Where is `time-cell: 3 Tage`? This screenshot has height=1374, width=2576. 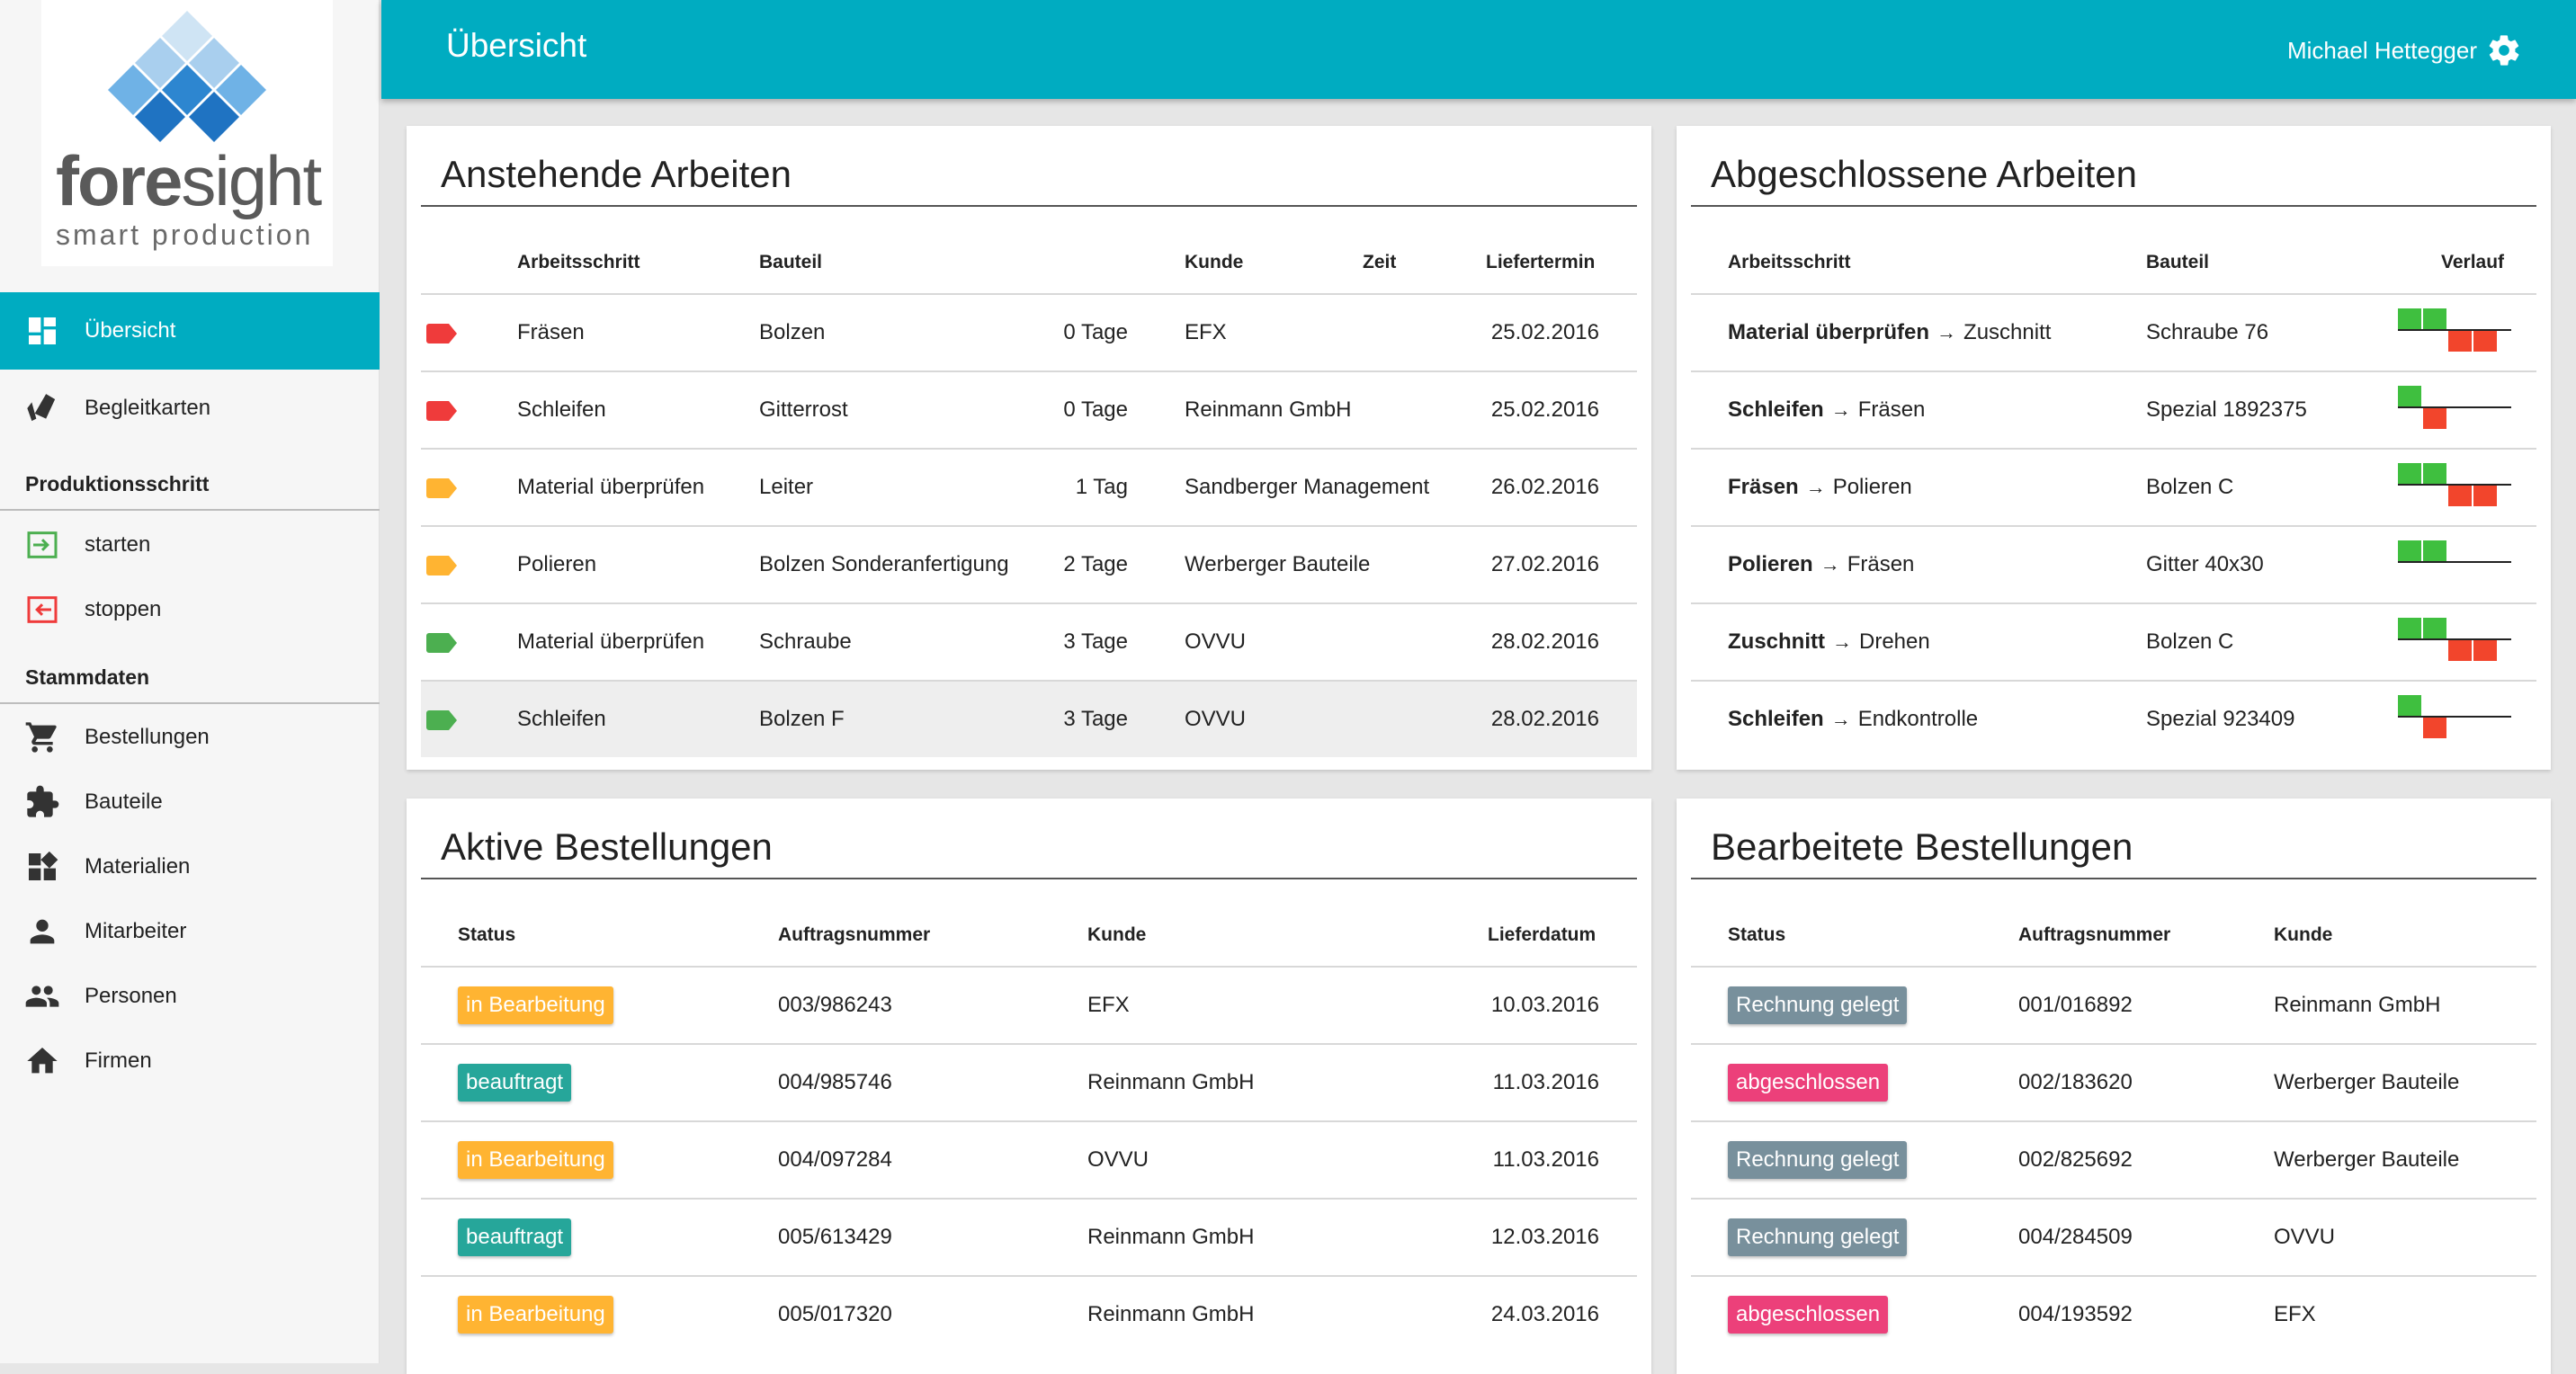
time-cell: 3 Tage is located at coordinates (1095, 719).